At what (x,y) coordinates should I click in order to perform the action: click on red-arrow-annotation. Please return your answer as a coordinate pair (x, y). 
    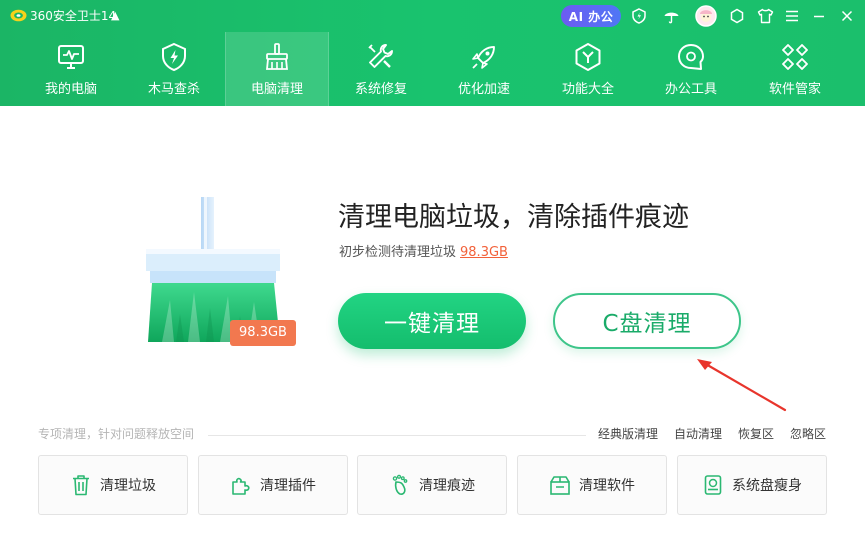
    Looking at the image, I should click on (742, 385).